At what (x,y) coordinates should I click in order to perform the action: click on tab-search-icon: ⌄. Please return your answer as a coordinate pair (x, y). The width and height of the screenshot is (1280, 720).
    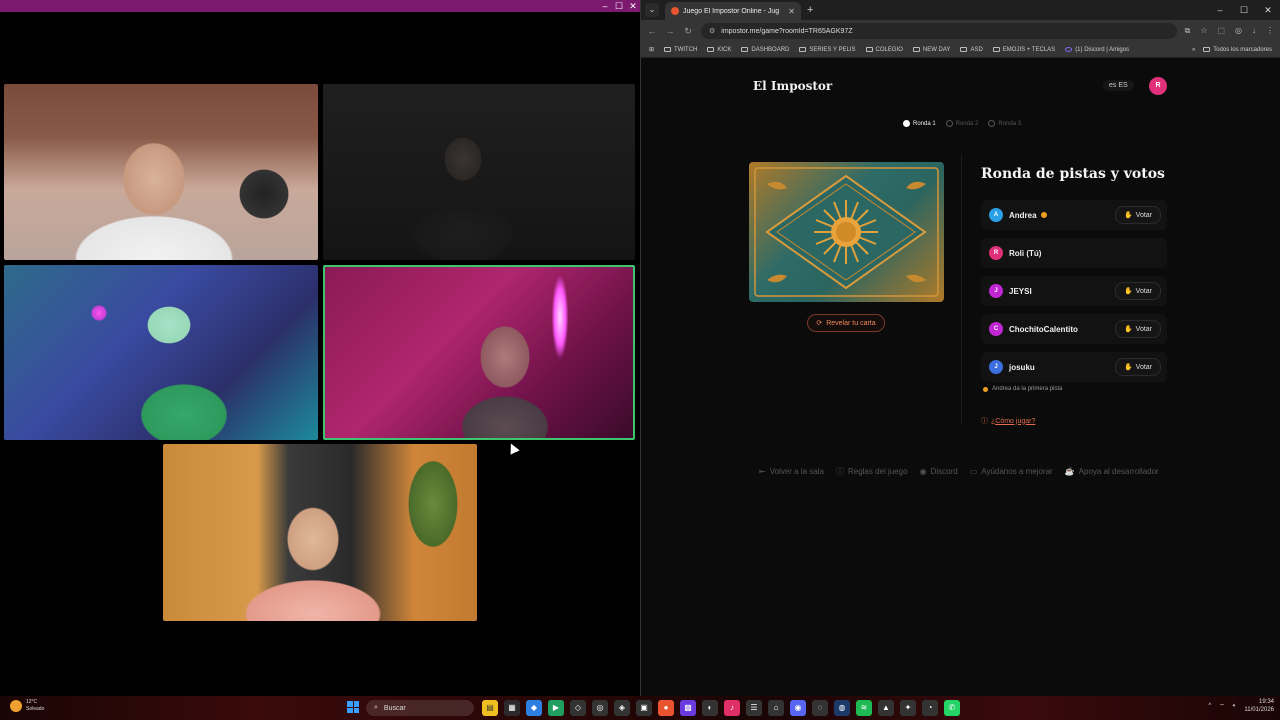
    Looking at the image, I should click on (652, 10).